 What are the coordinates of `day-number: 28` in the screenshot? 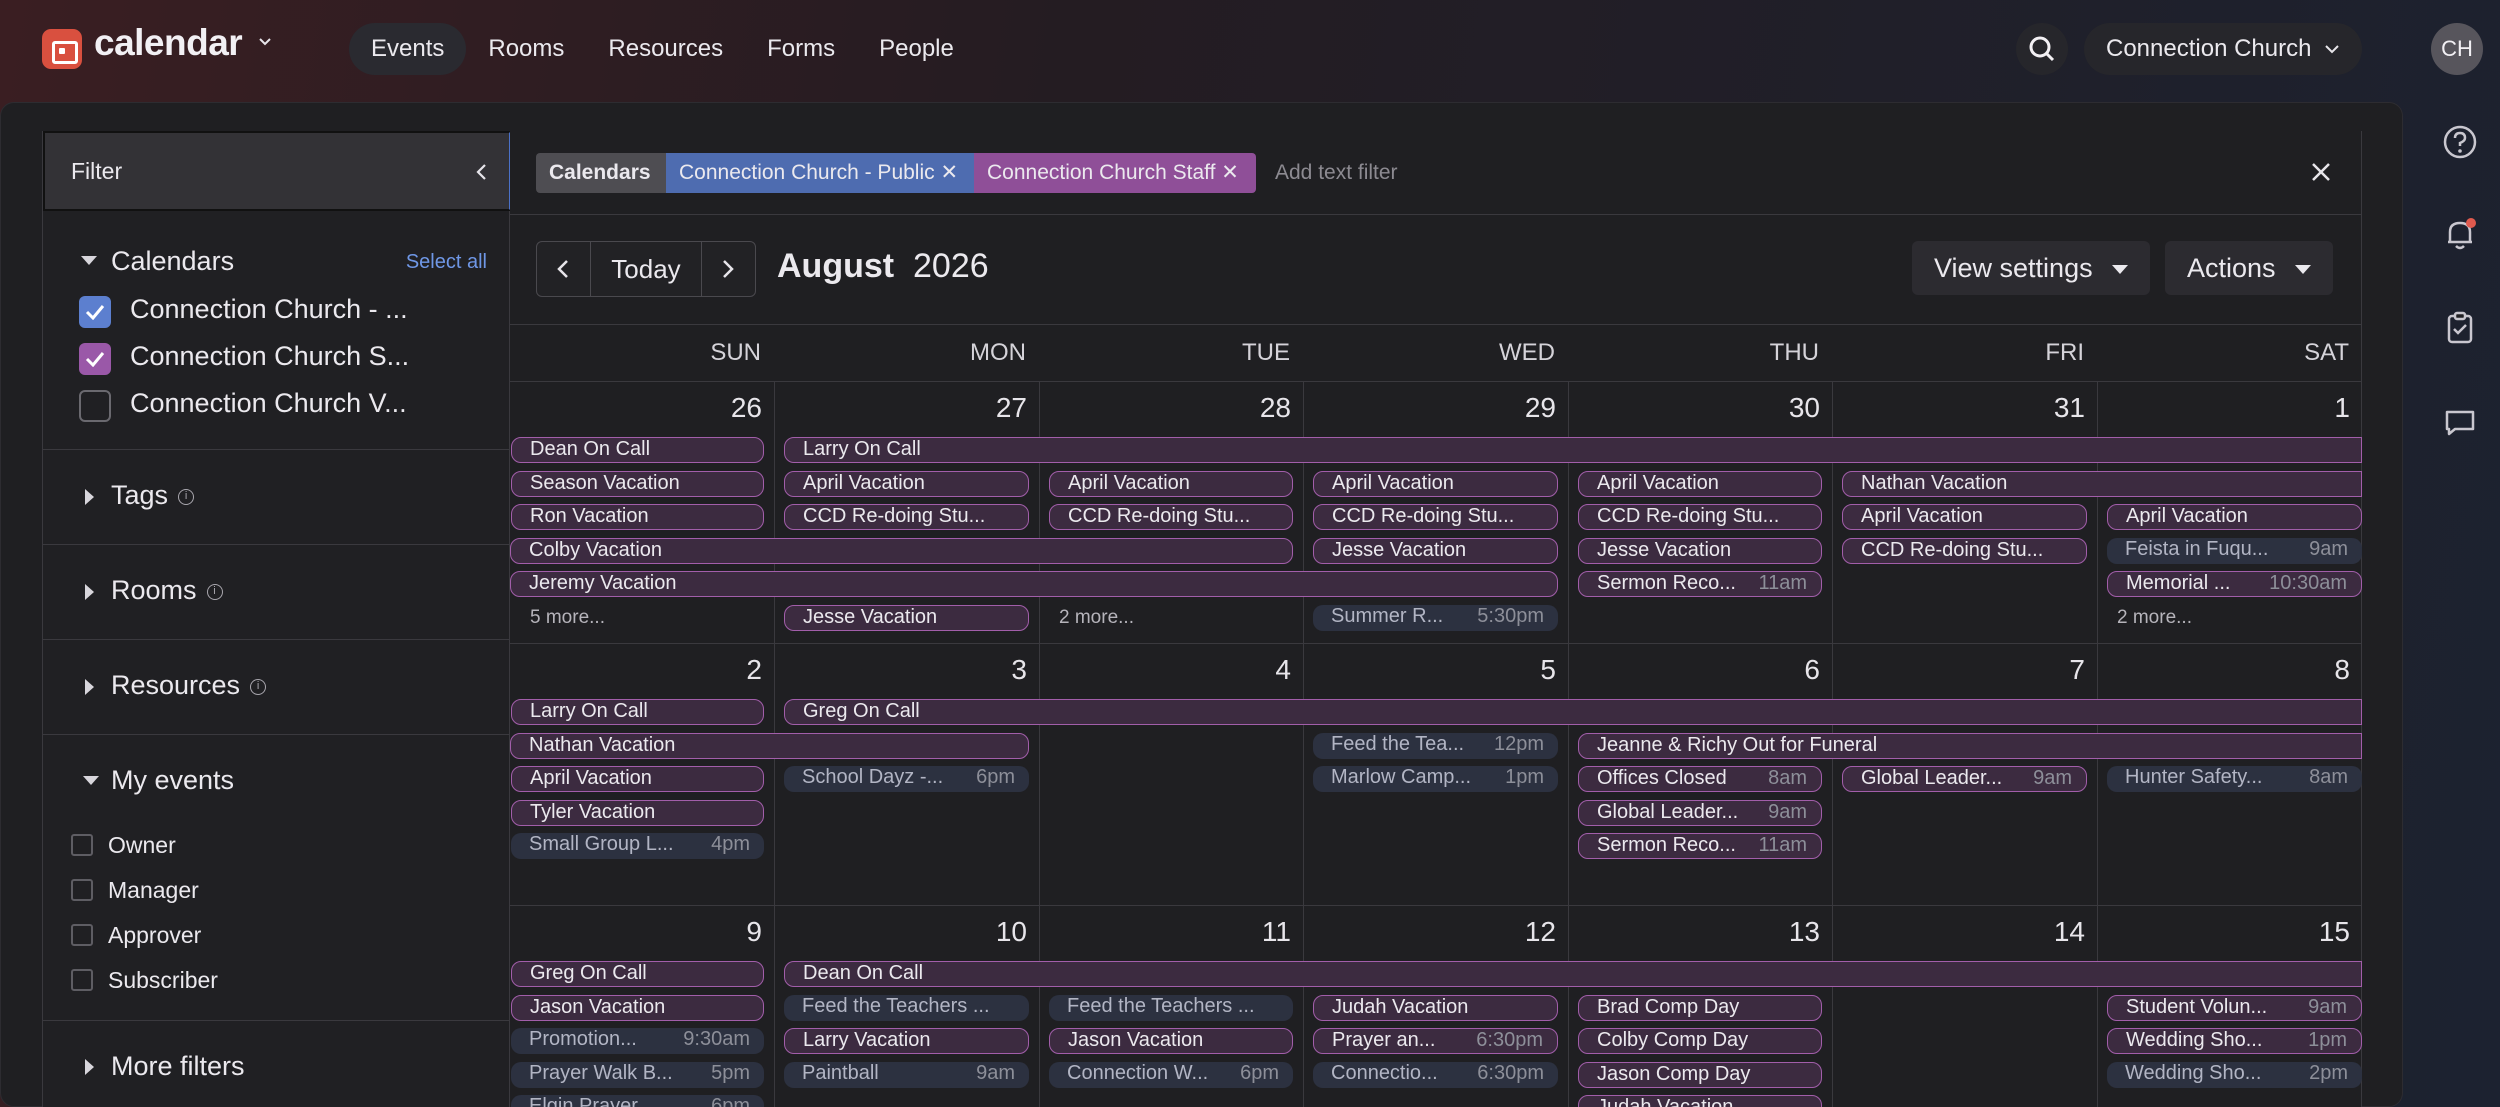 It's located at (1165, 408).